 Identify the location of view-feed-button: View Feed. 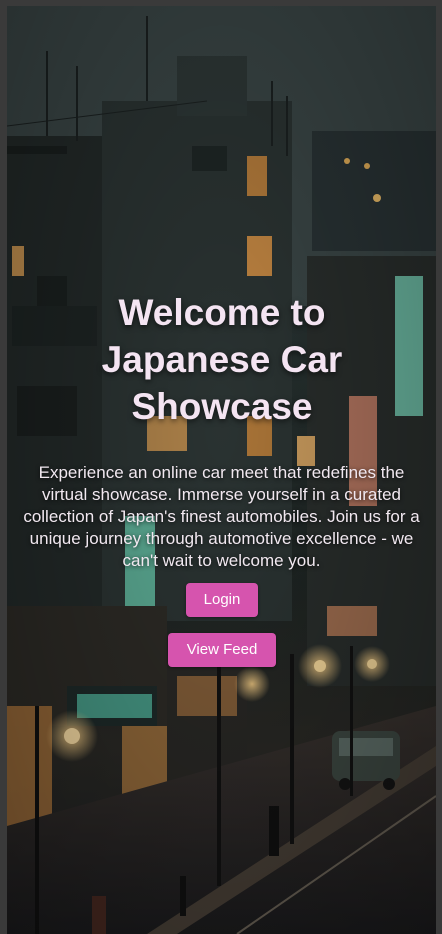
(222, 650).